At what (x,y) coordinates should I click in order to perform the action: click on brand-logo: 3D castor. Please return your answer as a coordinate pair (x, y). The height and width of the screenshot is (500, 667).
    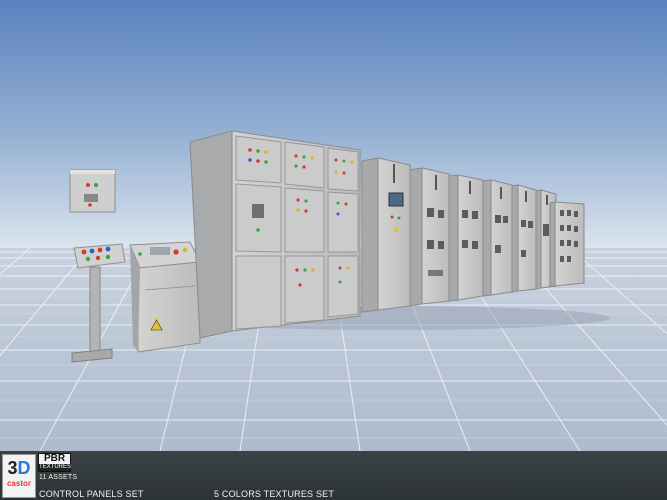
    Looking at the image, I should click on (19, 476).